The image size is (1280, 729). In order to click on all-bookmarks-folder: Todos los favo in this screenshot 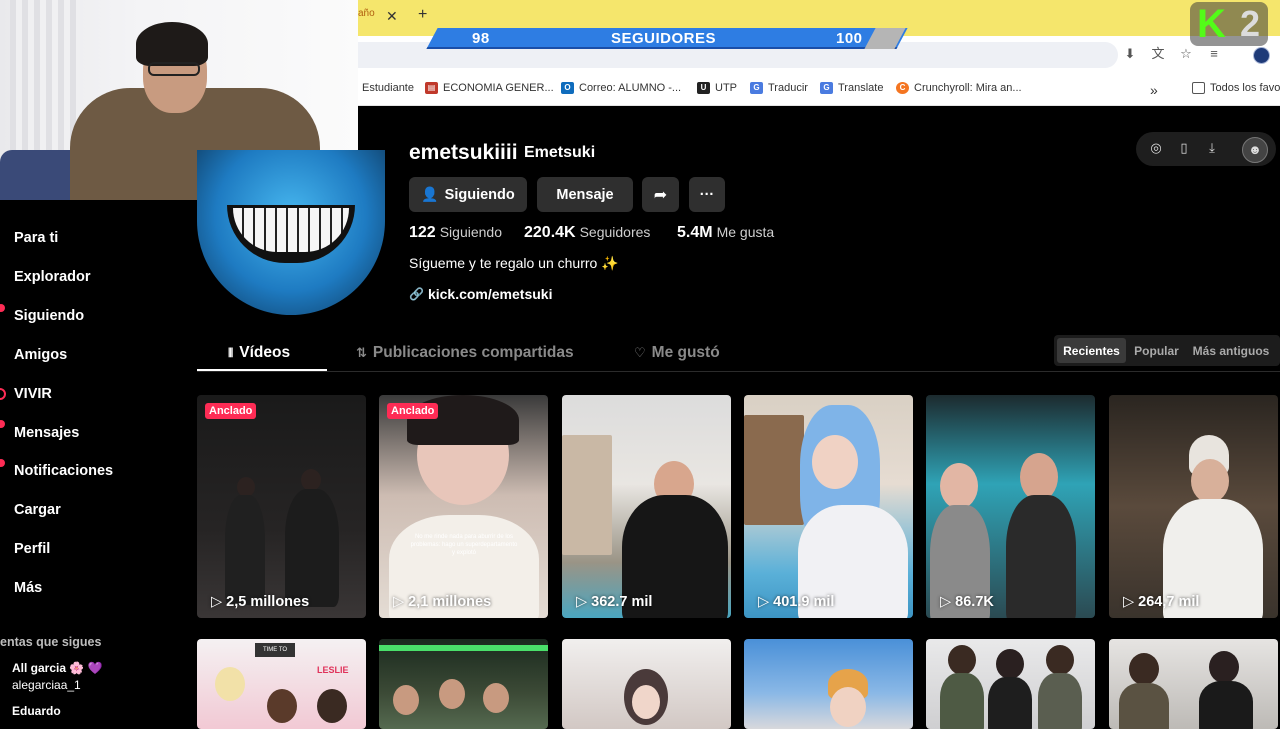, I will do `click(1236, 88)`.